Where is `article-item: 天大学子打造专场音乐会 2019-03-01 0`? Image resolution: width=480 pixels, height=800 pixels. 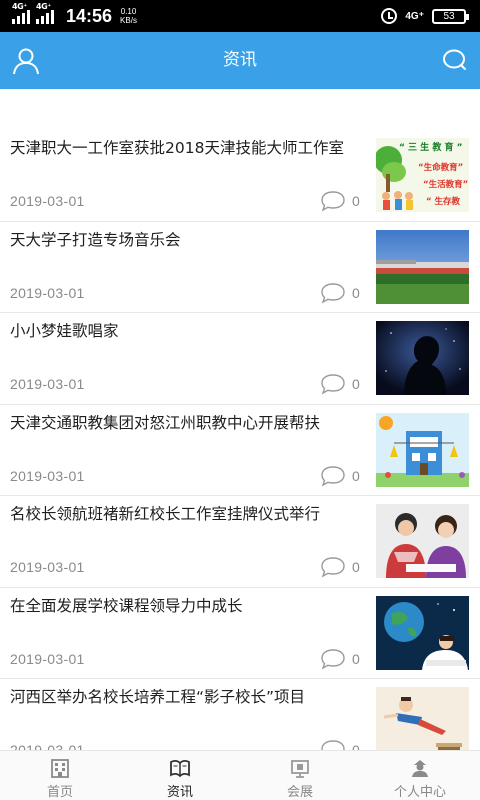
article-item: 天大学子打造专场音乐会 2019-03-01 0 is located at coordinates (240, 267).